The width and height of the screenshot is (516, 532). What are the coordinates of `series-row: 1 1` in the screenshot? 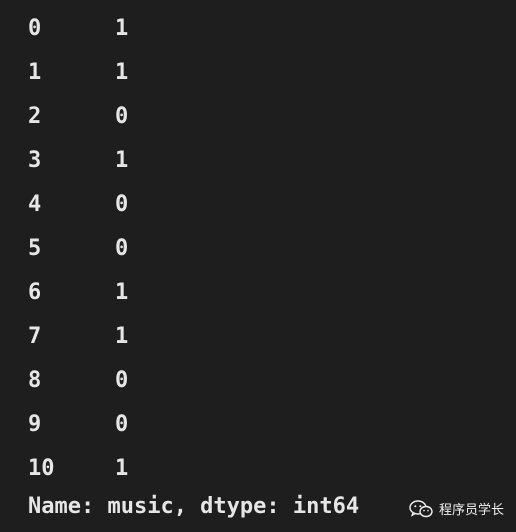 It's located at (78, 72).